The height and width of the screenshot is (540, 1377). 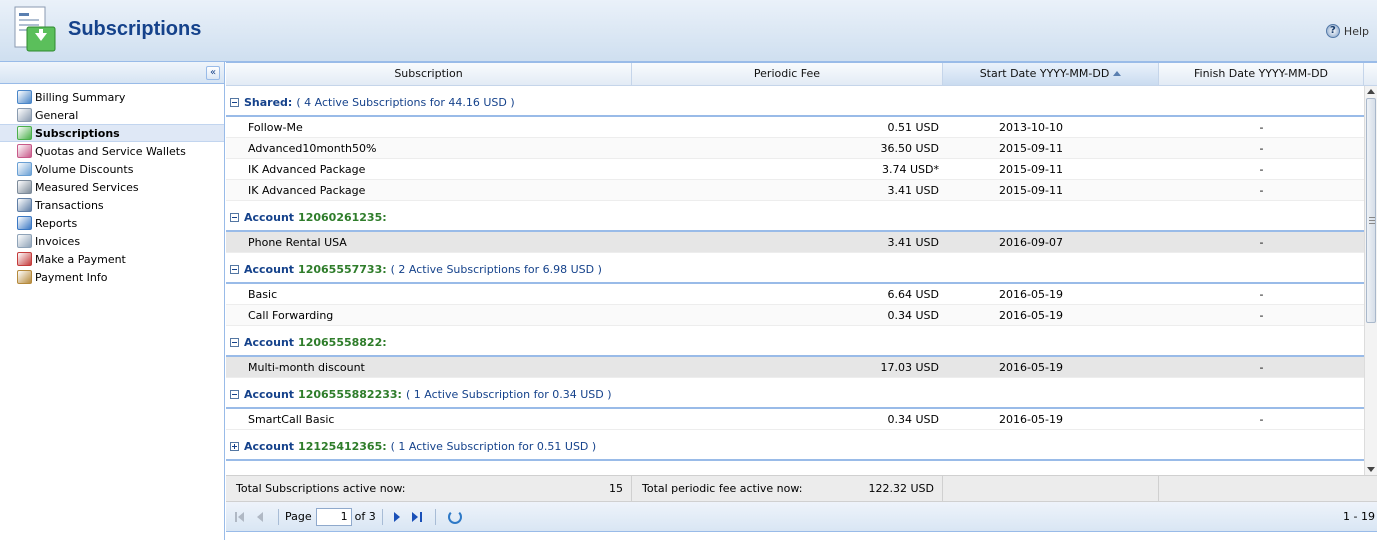 What do you see at coordinates (24, 133) in the screenshot?
I see `subscriptions-icon` at bounding box center [24, 133].